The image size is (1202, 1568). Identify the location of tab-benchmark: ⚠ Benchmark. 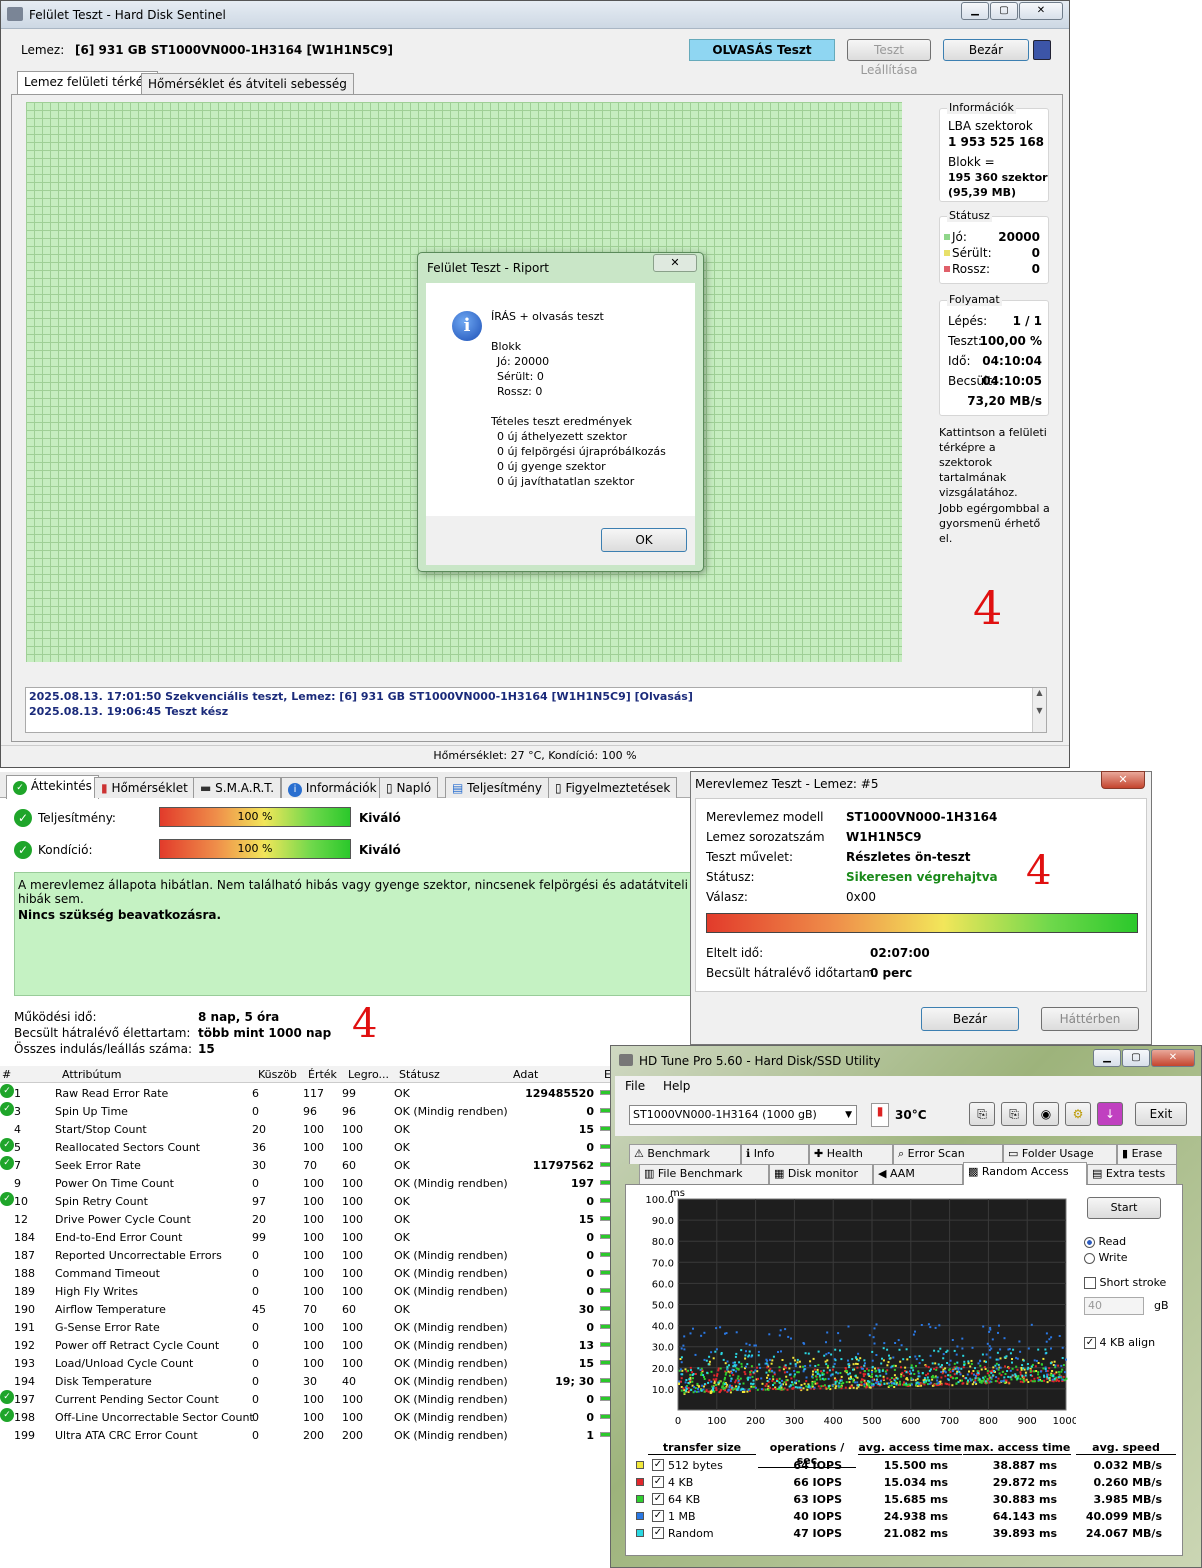
(685, 1154).